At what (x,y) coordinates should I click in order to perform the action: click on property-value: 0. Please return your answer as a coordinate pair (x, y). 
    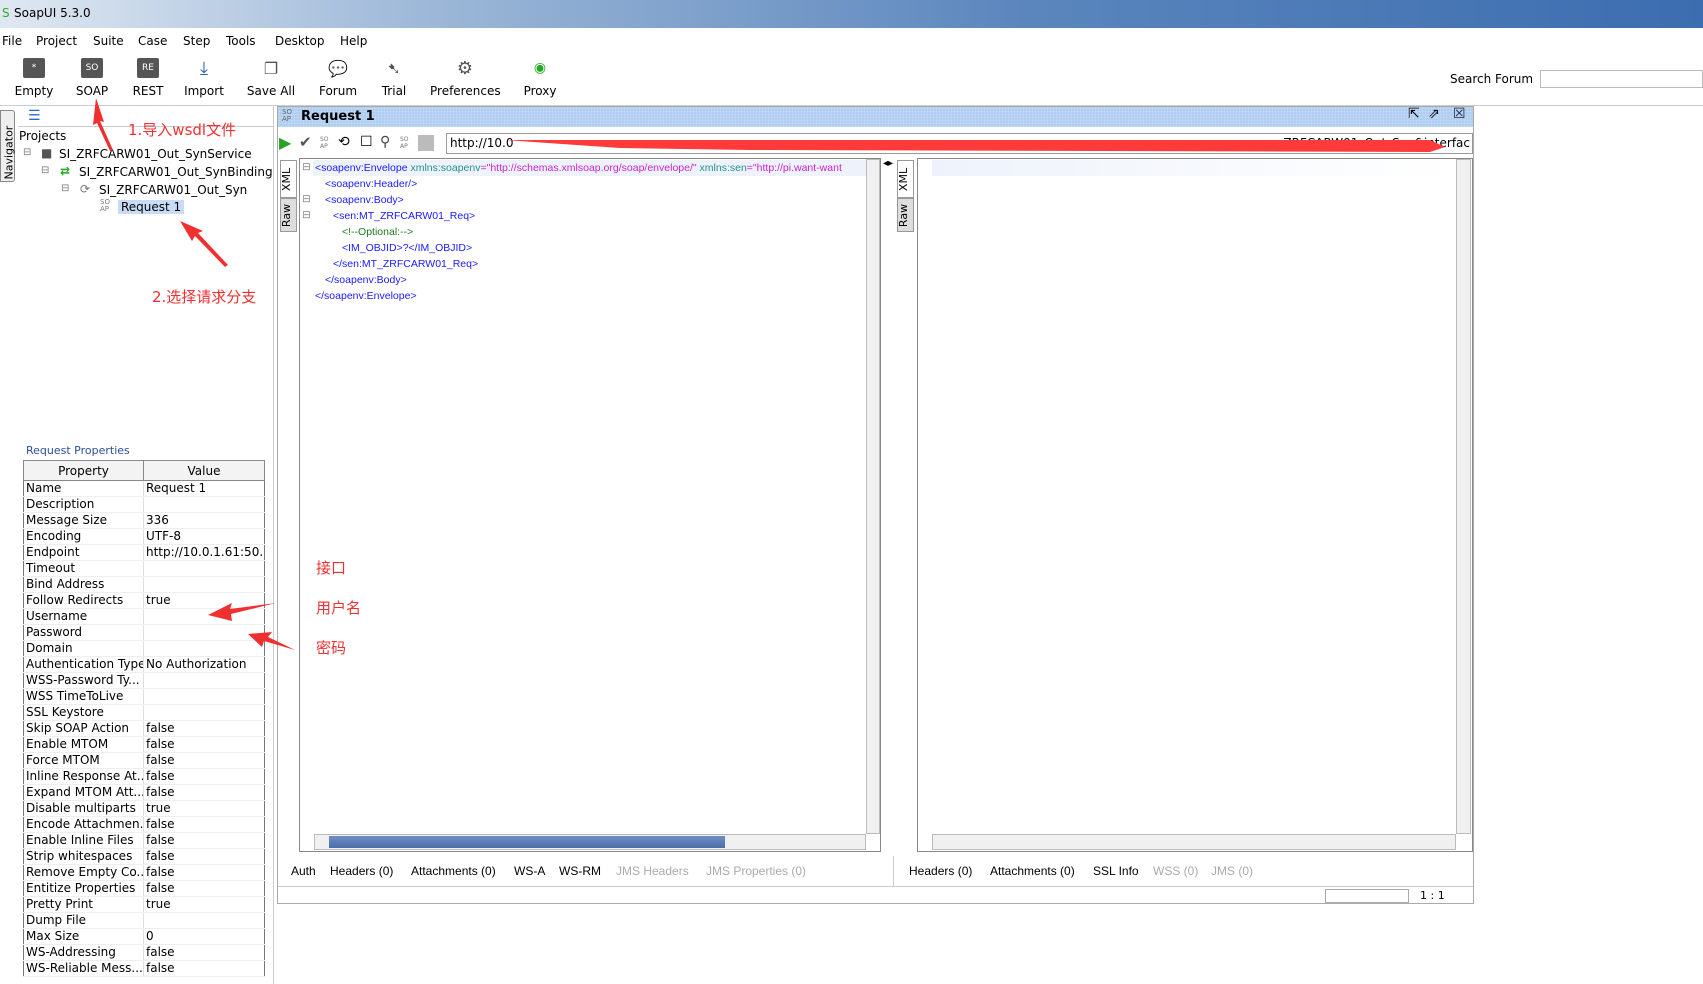
    Looking at the image, I should click on (204, 936).